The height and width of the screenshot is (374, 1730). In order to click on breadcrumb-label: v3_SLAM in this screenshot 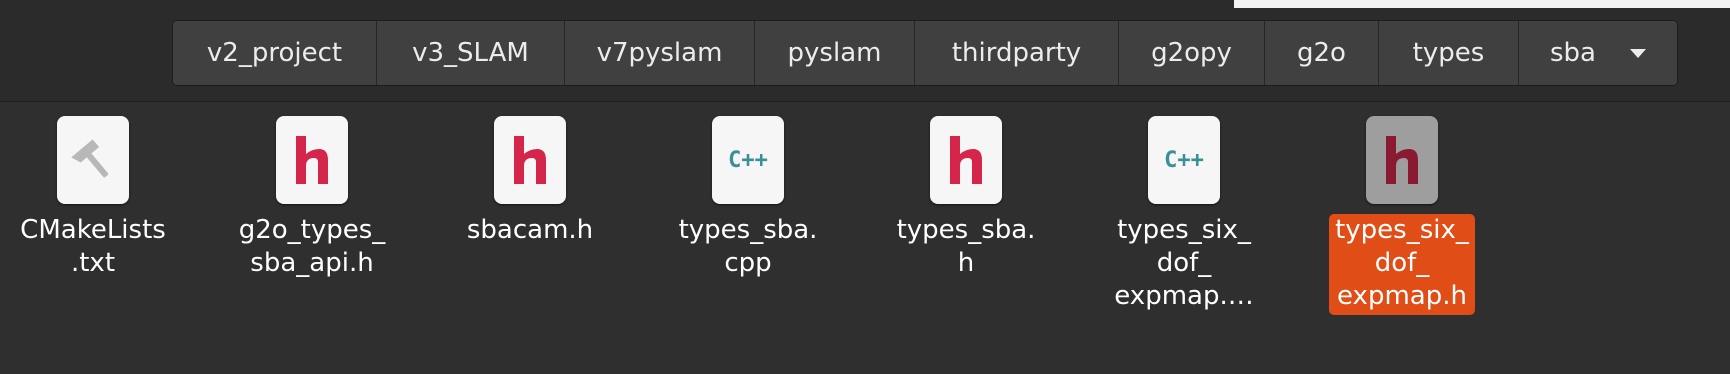, I will do `click(470, 53)`.